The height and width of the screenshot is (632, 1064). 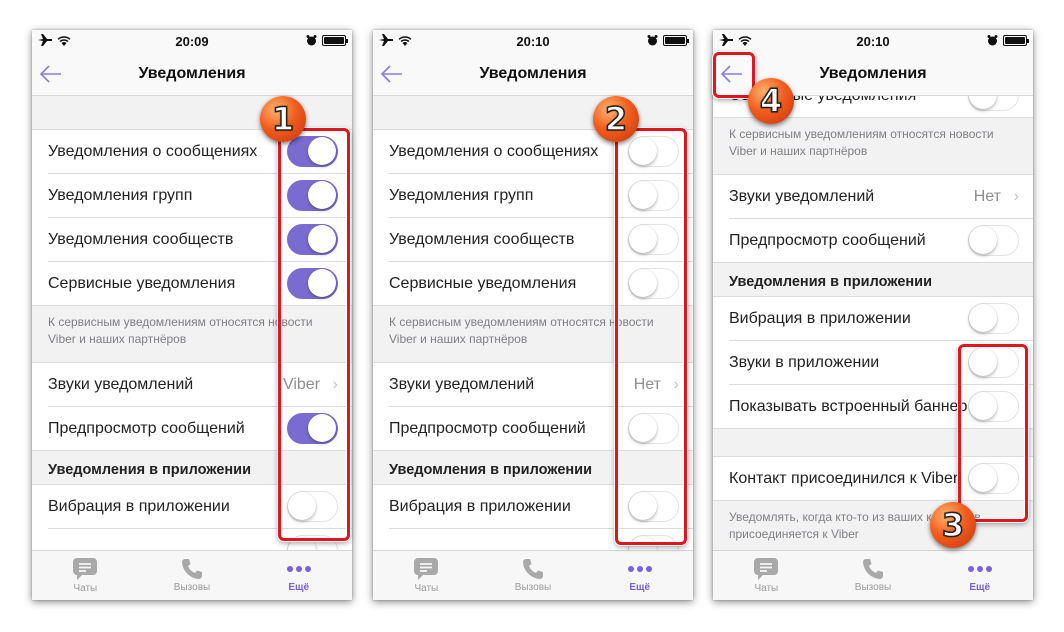 I want to click on section-header-in-app: Уведомления в приложении, so click(x=873, y=280).